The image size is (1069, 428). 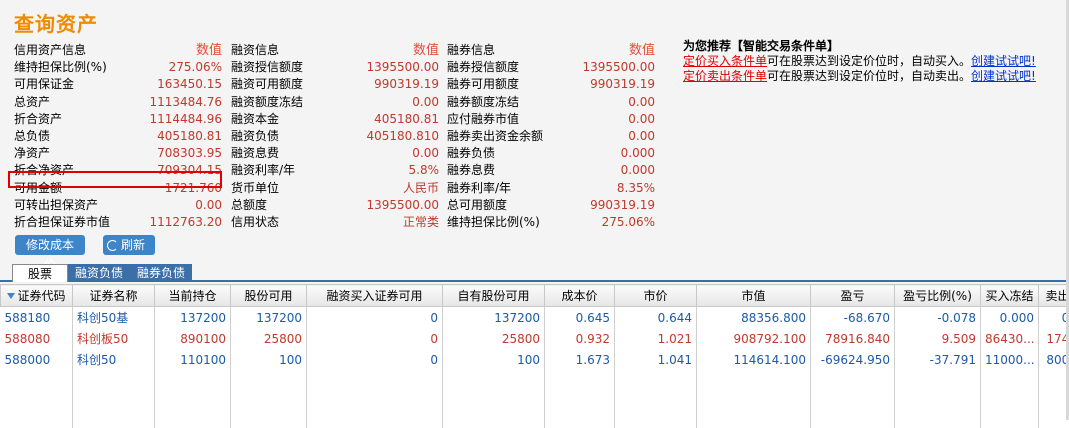 I want to click on section-header: 信用资产信息数值, so click(x=118, y=50).